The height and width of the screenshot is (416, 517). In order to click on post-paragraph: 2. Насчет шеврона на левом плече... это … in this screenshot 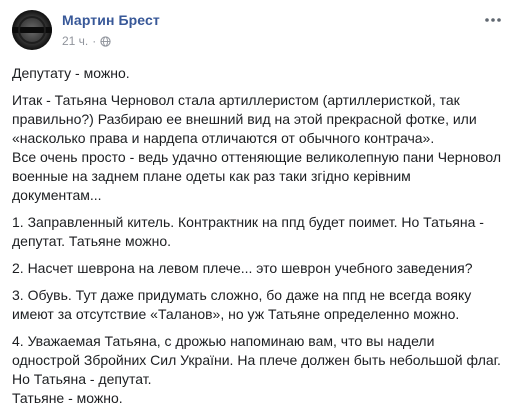, I will do `click(242, 268)`.